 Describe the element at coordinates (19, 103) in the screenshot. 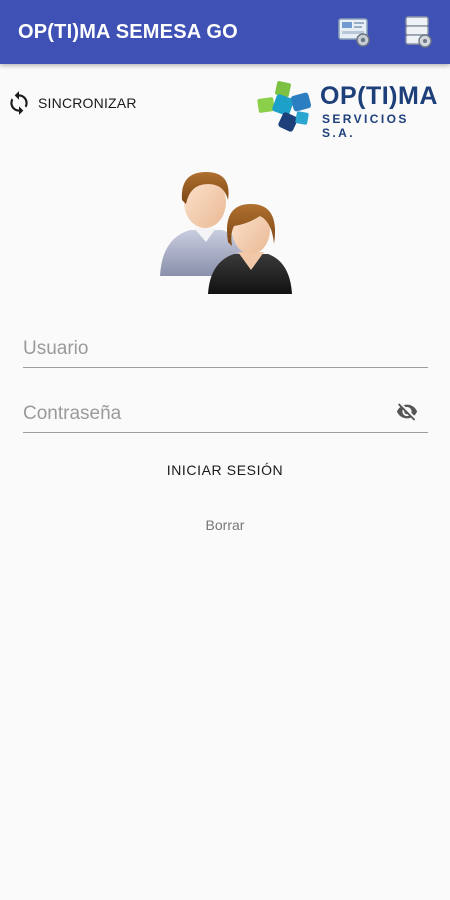

I see `sync-icon` at that location.